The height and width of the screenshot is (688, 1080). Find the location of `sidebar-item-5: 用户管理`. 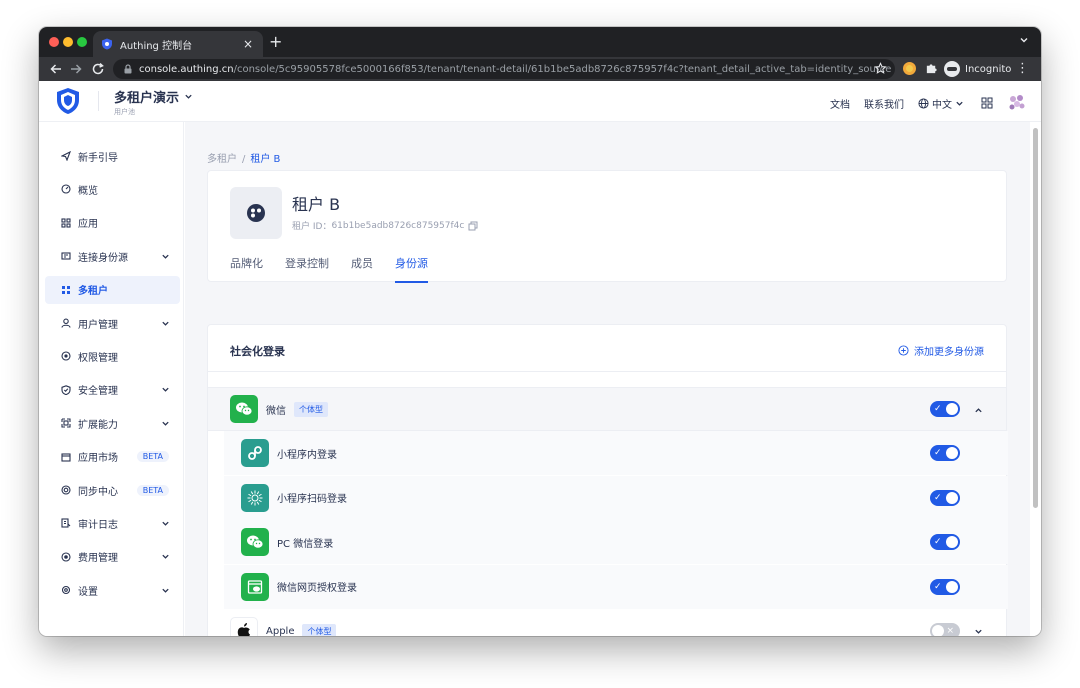

sidebar-item-5: 用户管理 is located at coordinates (112, 323).